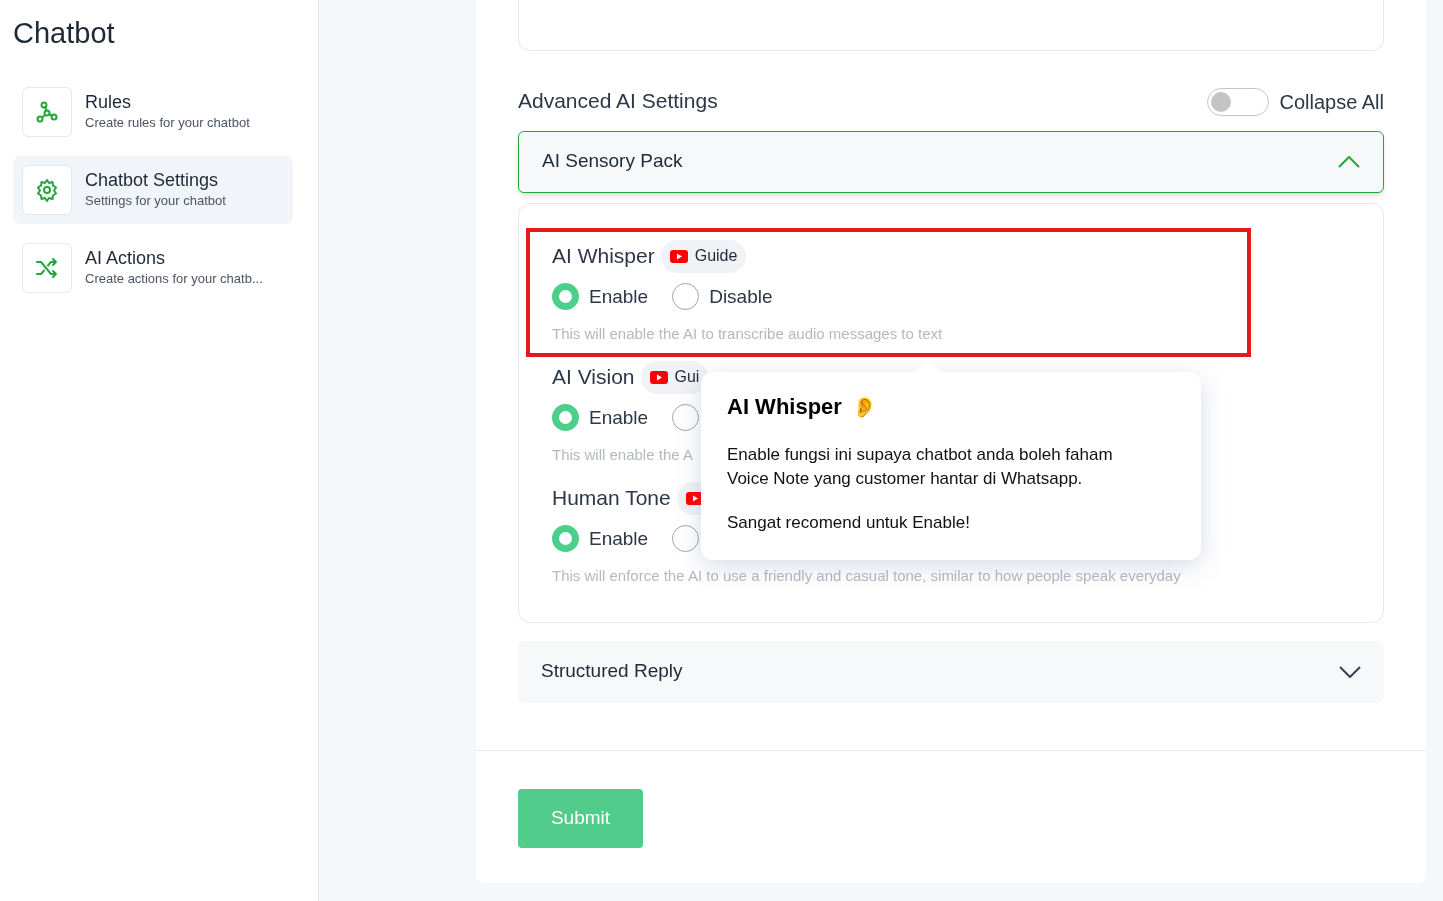  I want to click on radio-label: Disable, so click(741, 296).